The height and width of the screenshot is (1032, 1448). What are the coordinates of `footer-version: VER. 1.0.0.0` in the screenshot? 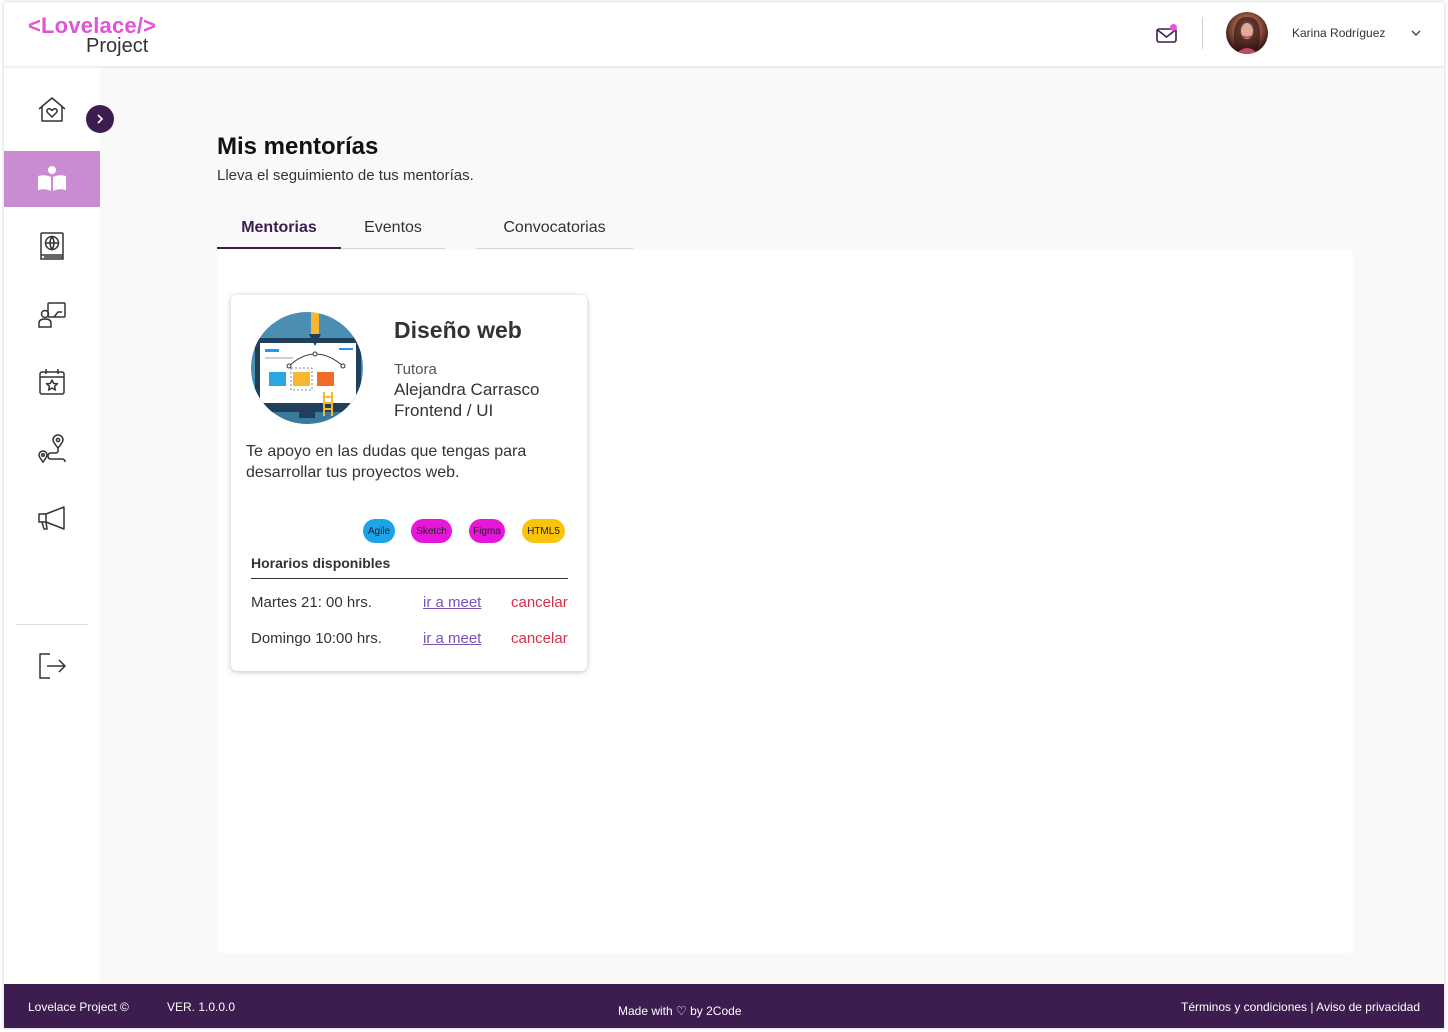 It's located at (201, 1007).